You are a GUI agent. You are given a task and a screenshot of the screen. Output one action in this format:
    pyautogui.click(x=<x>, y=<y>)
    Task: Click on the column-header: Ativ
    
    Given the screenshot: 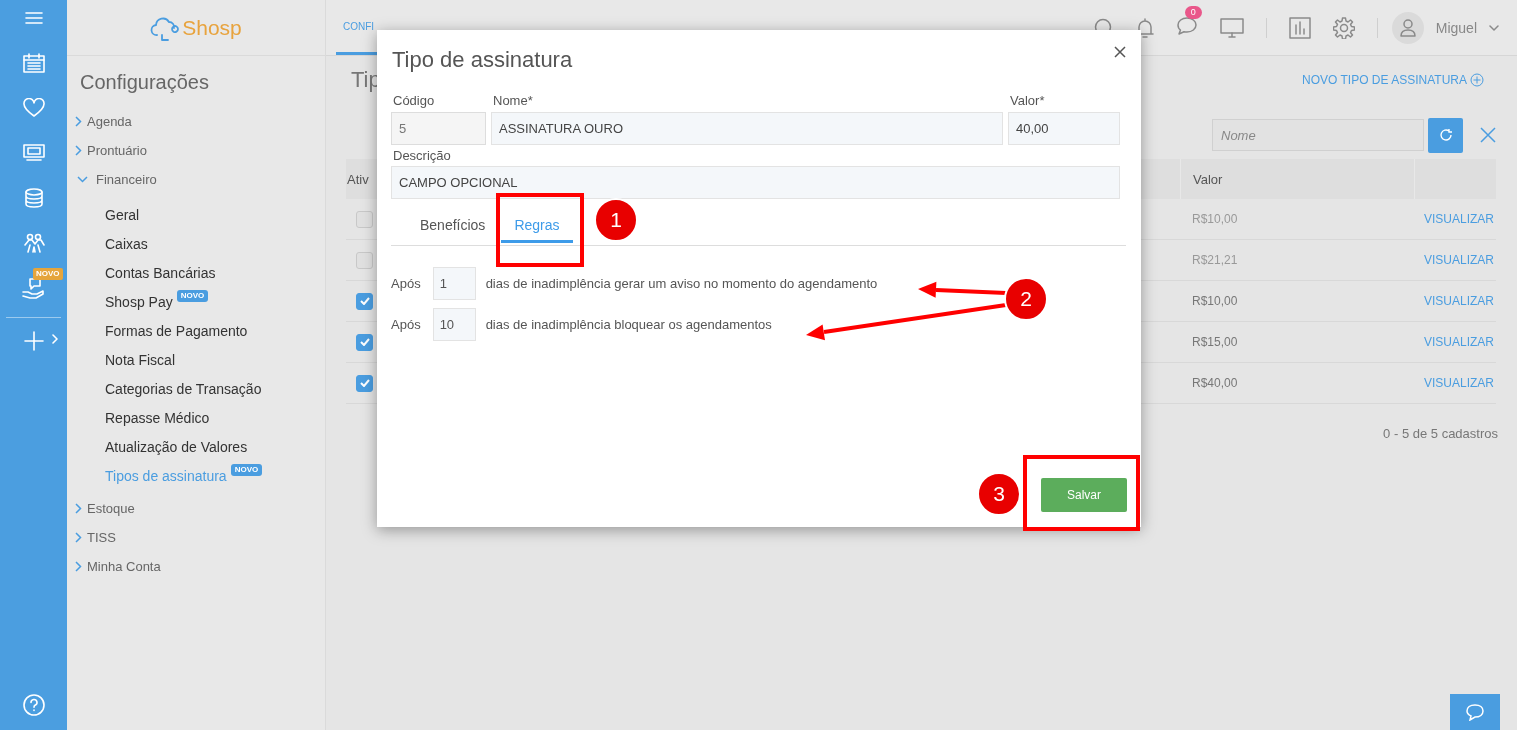 What is the action you would take?
    pyautogui.click(x=358, y=179)
    